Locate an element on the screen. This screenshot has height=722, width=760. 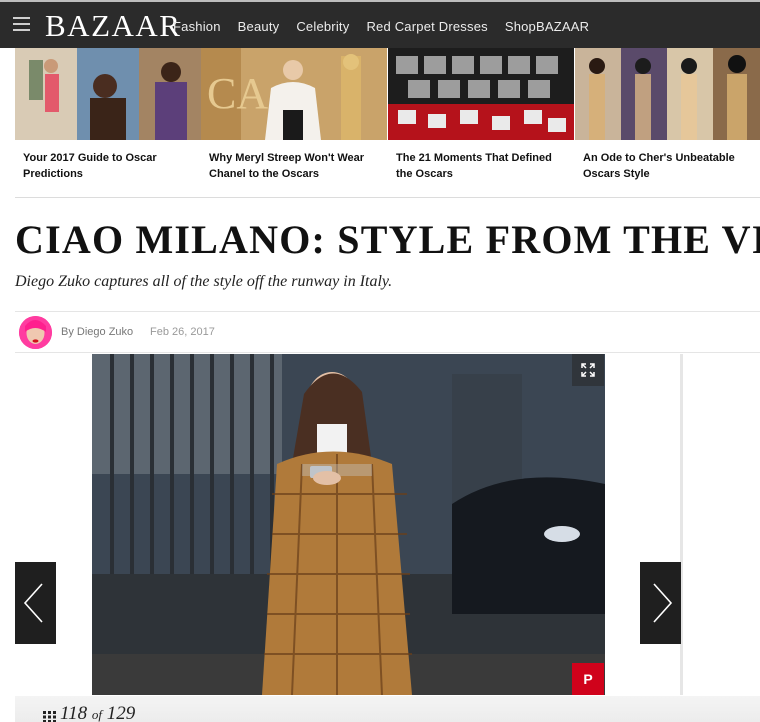
expand-icon is located at coordinates (588, 370).